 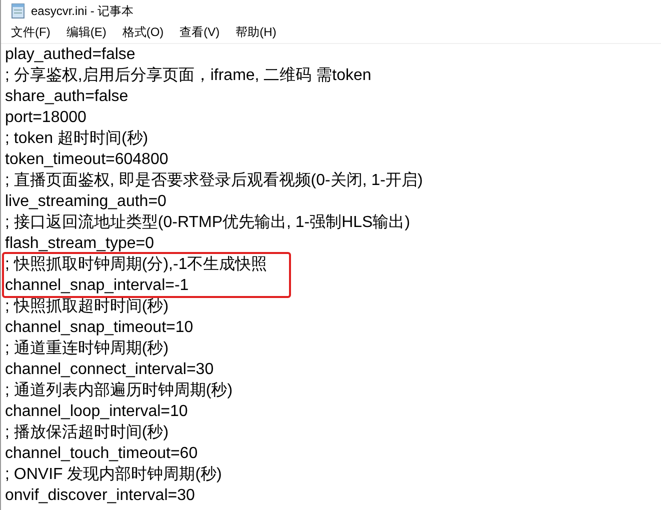 I want to click on menu-item: 文件(F), so click(x=30, y=32).